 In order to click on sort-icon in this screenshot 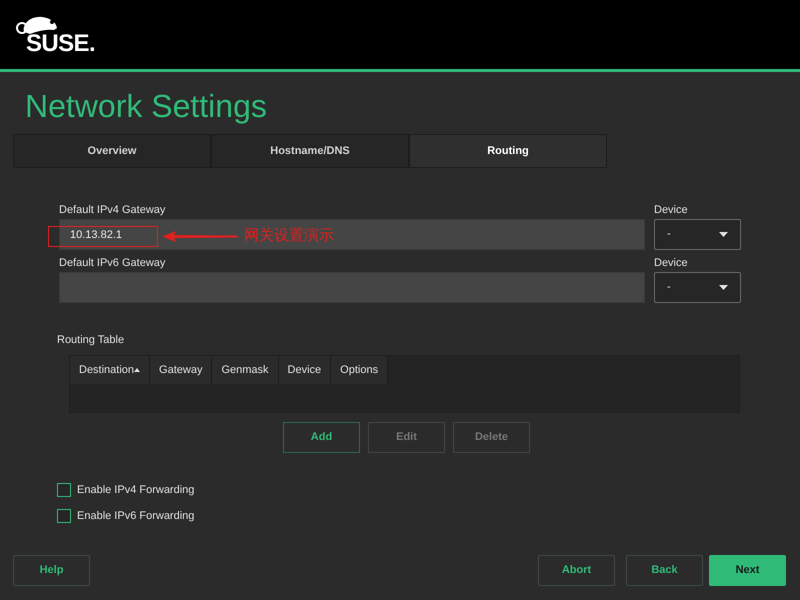, I will do `click(137, 370)`.